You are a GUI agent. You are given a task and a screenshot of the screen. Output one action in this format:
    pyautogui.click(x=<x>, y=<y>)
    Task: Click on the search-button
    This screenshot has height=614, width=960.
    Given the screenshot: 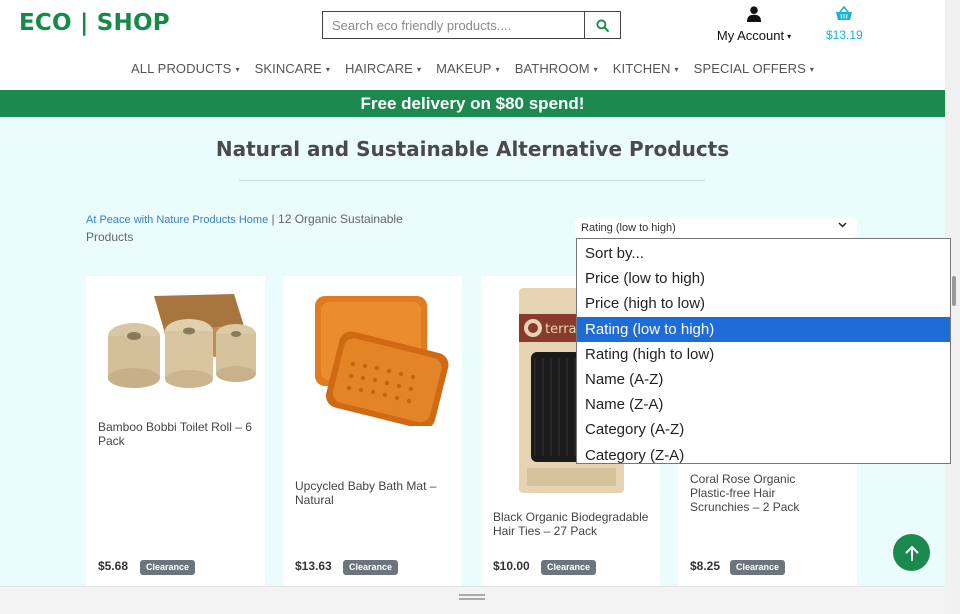 What is the action you would take?
    pyautogui.click(x=602, y=25)
    